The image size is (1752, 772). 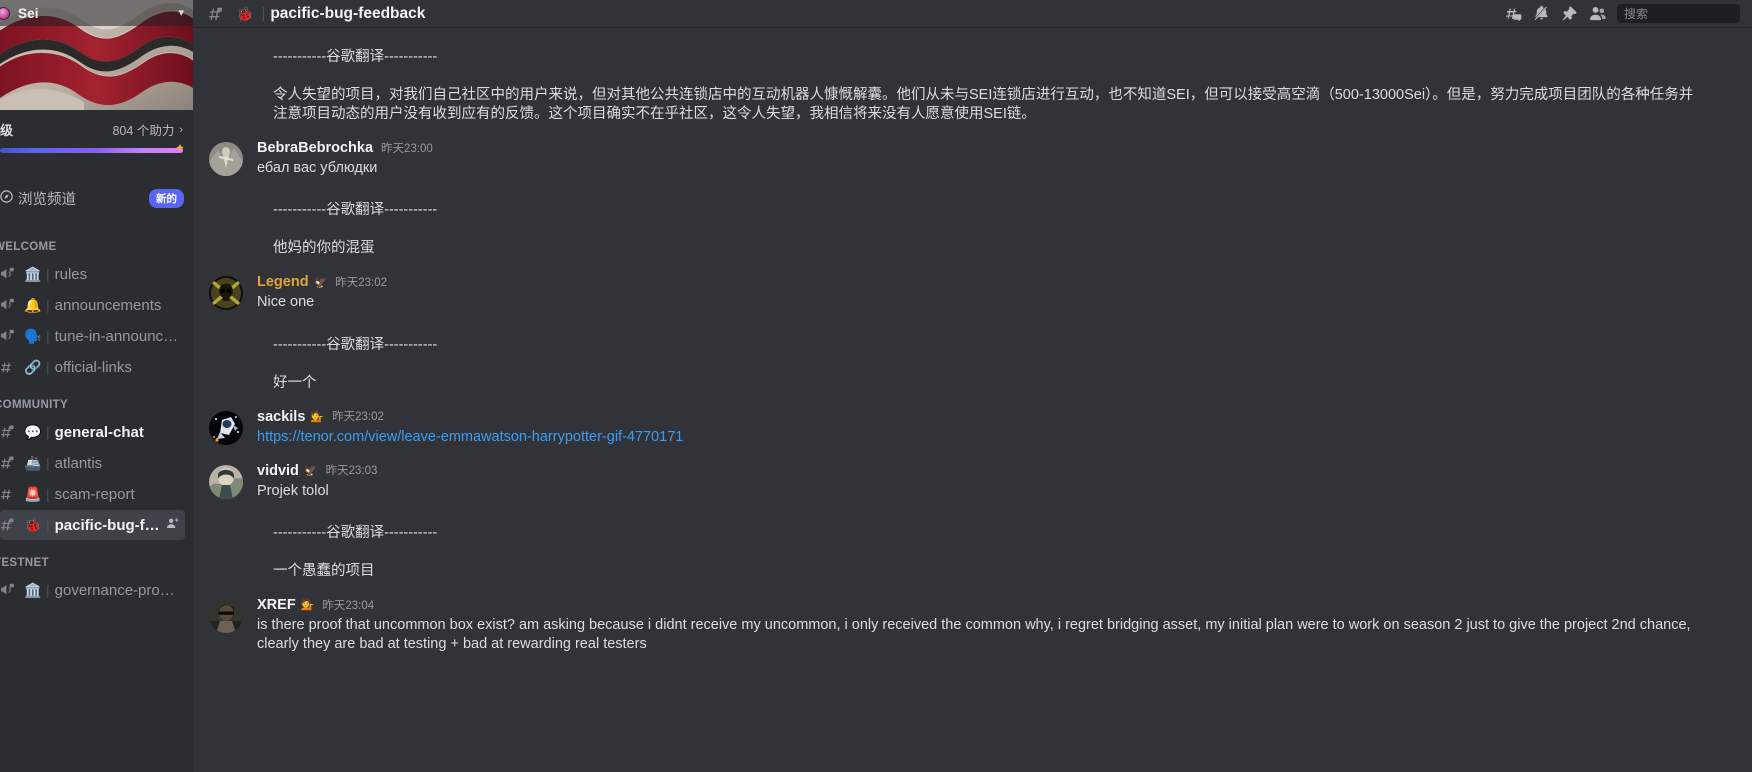 What do you see at coordinates (1597, 14) in the screenshot?
I see `member-list-icon` at bounding box center [1597, 14].